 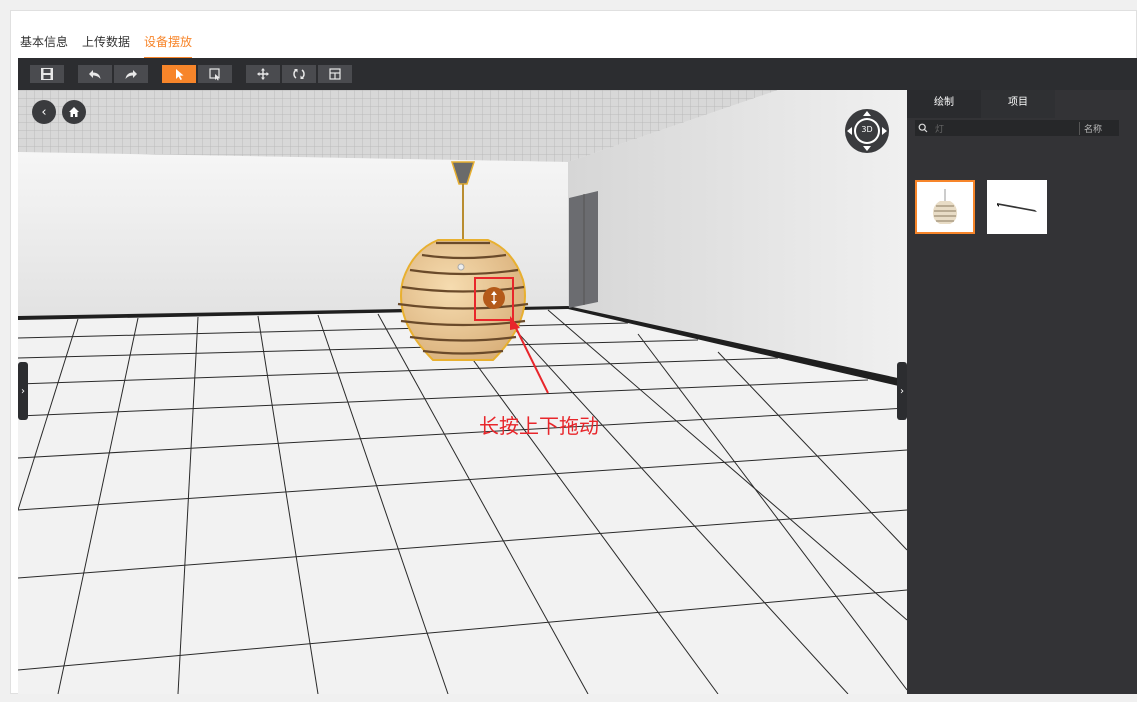 I want to click on search-icon, so click(x=923, y=128).